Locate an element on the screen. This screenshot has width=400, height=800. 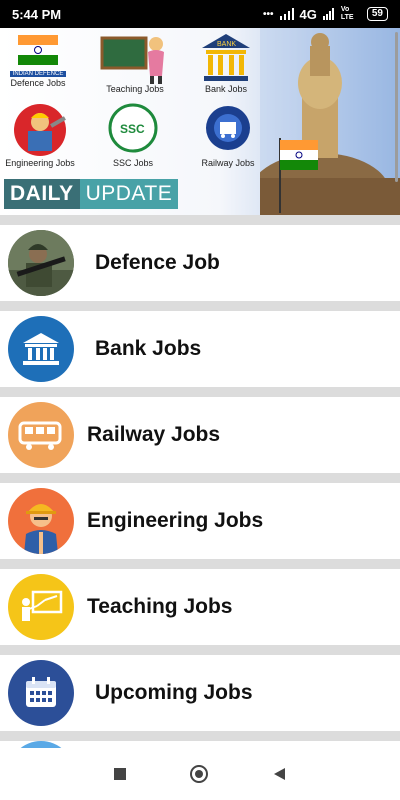
banner-category-label: Railway Jobs is located at coordinates (228, 163).